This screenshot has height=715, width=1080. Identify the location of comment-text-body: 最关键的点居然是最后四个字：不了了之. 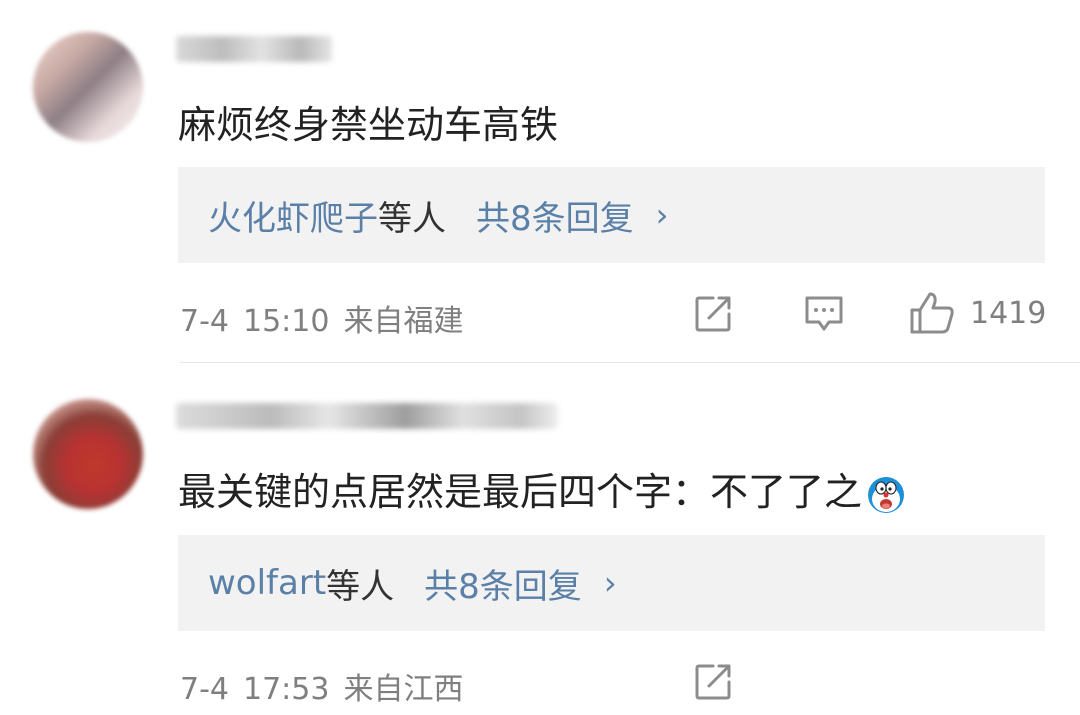
(520, 492).